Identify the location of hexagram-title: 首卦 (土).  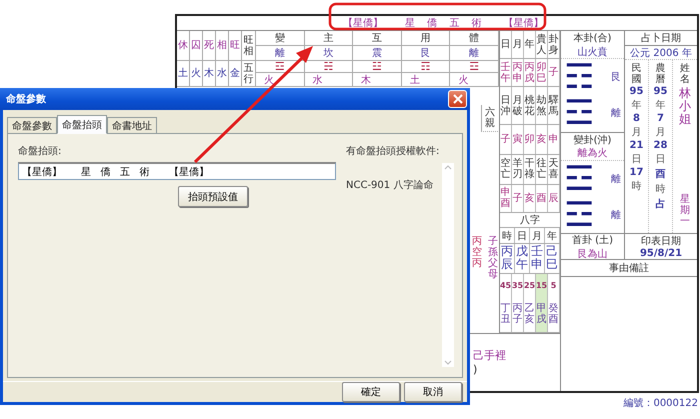
(592, 240).